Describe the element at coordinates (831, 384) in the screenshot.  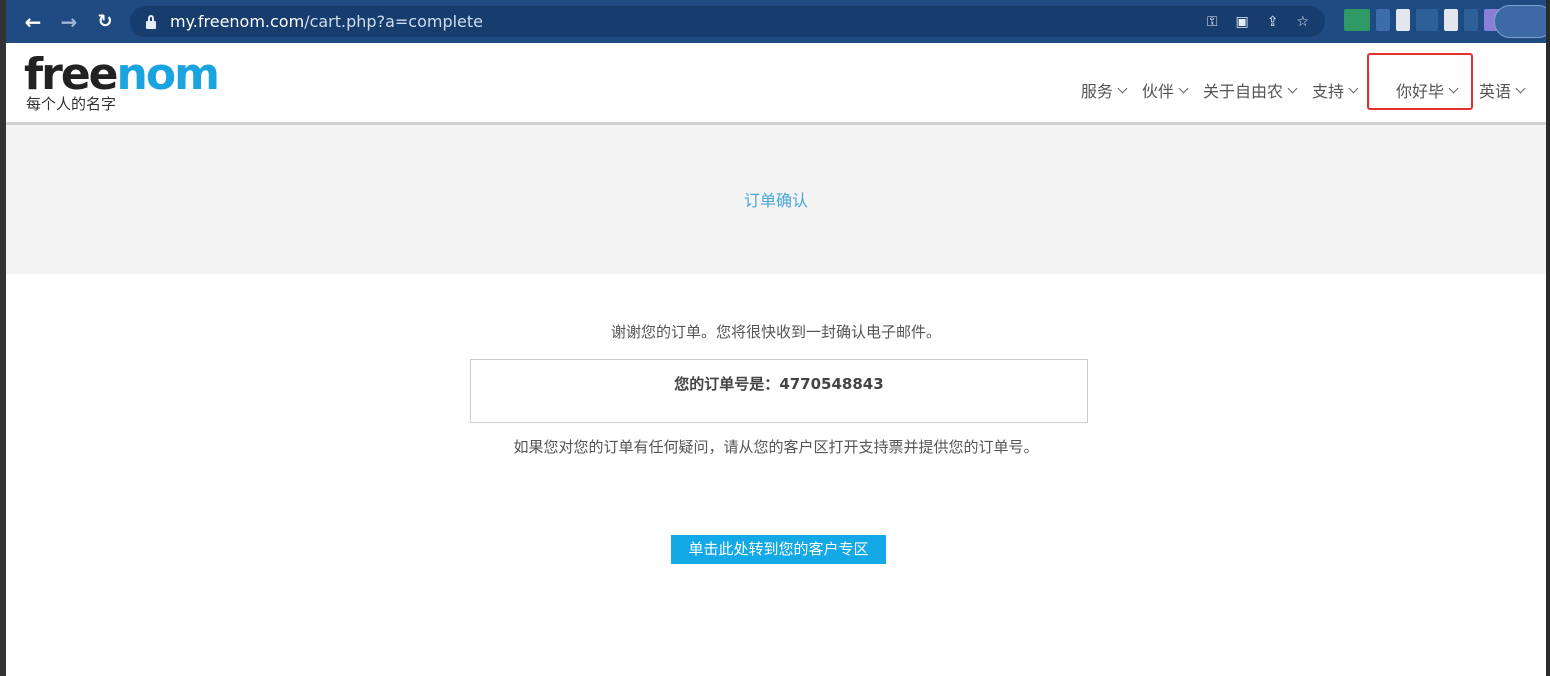
I see `order-number: 4770548843` at that location.